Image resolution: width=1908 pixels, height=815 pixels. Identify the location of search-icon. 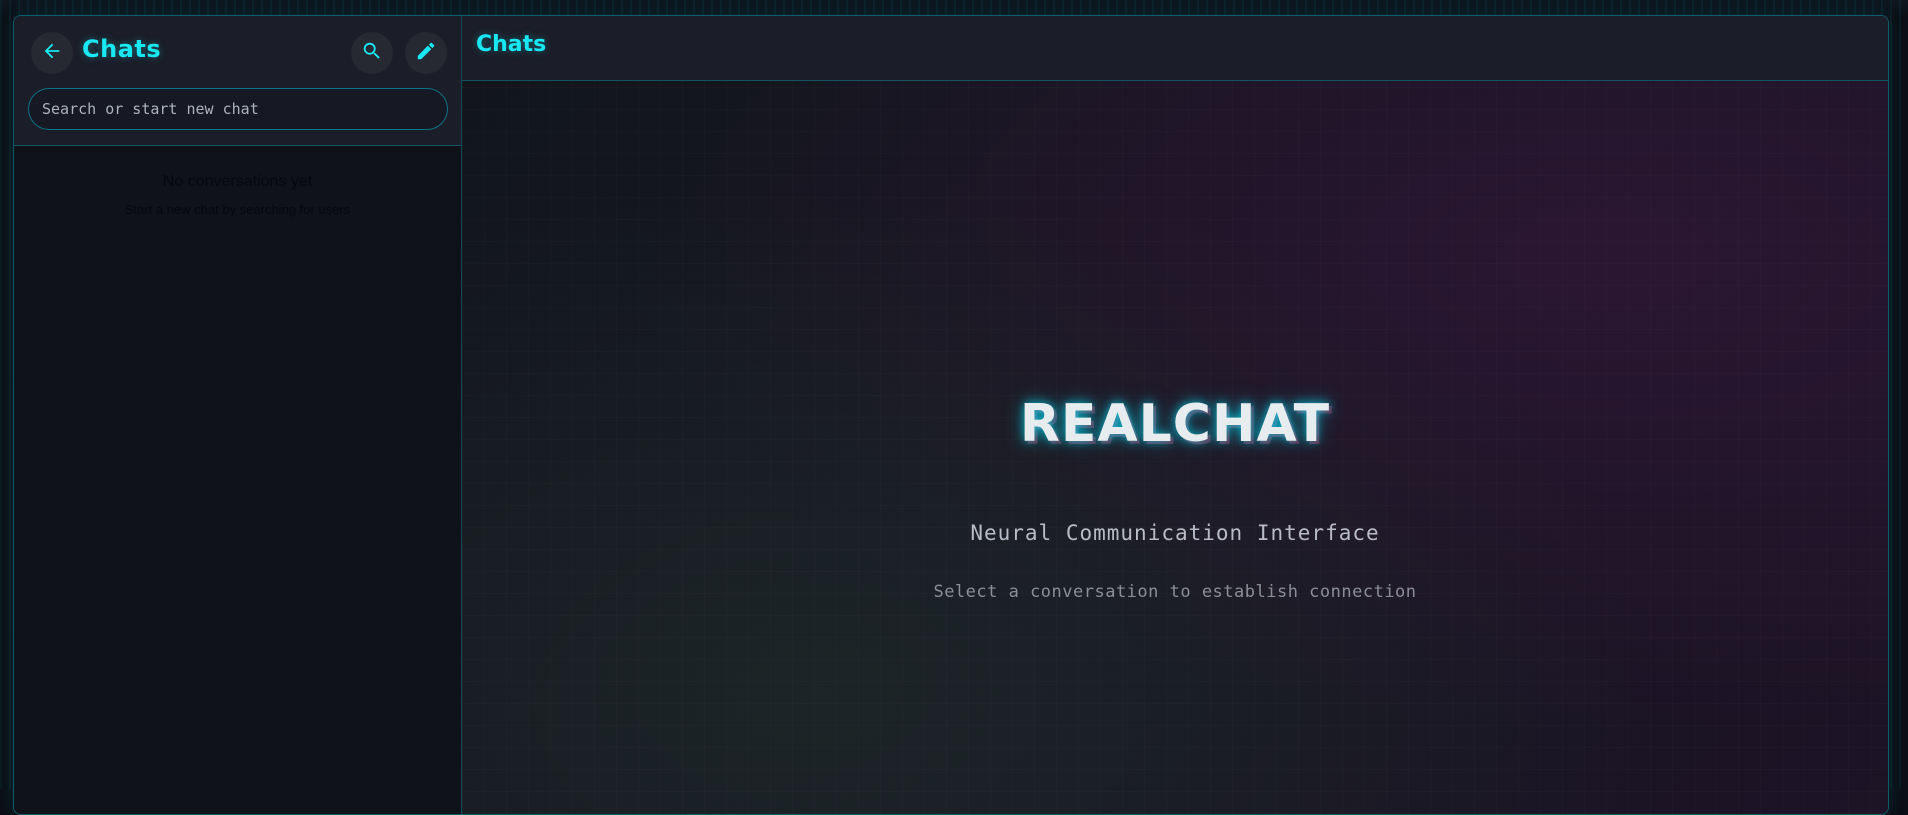
(372, 53).